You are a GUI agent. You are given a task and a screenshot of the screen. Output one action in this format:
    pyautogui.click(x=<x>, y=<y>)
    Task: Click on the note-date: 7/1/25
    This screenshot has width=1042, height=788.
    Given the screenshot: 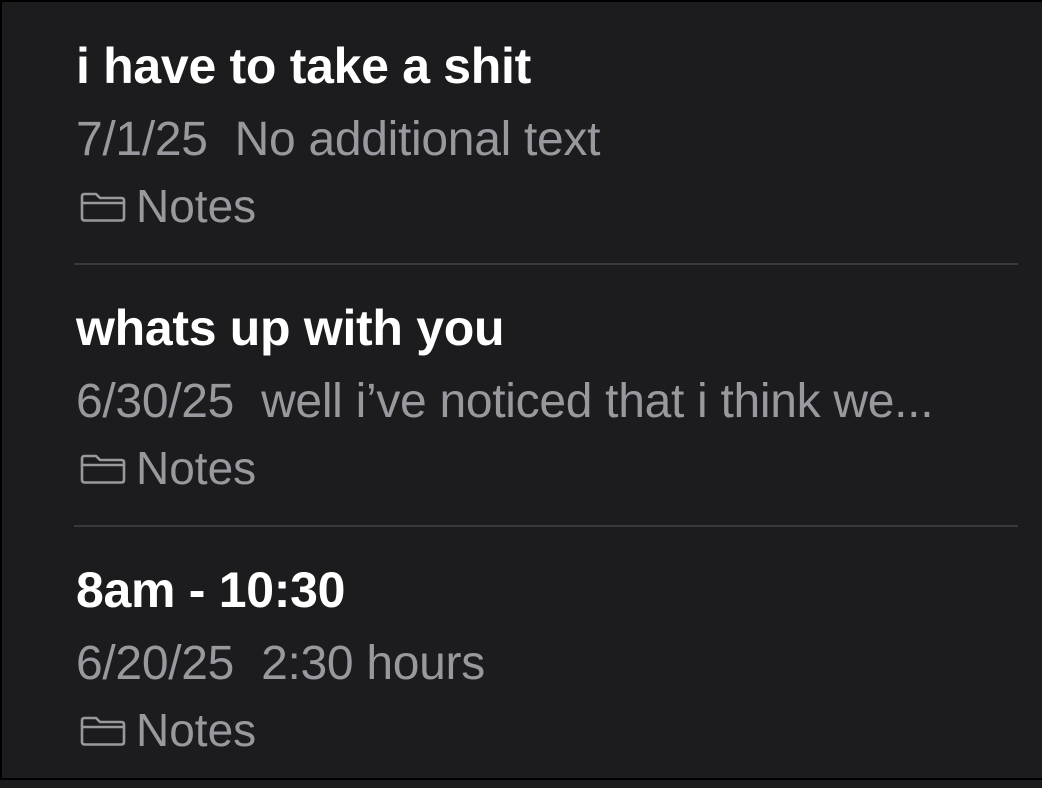 What is the action you would take?
    pyautogui.click(x=142, y=139)
    